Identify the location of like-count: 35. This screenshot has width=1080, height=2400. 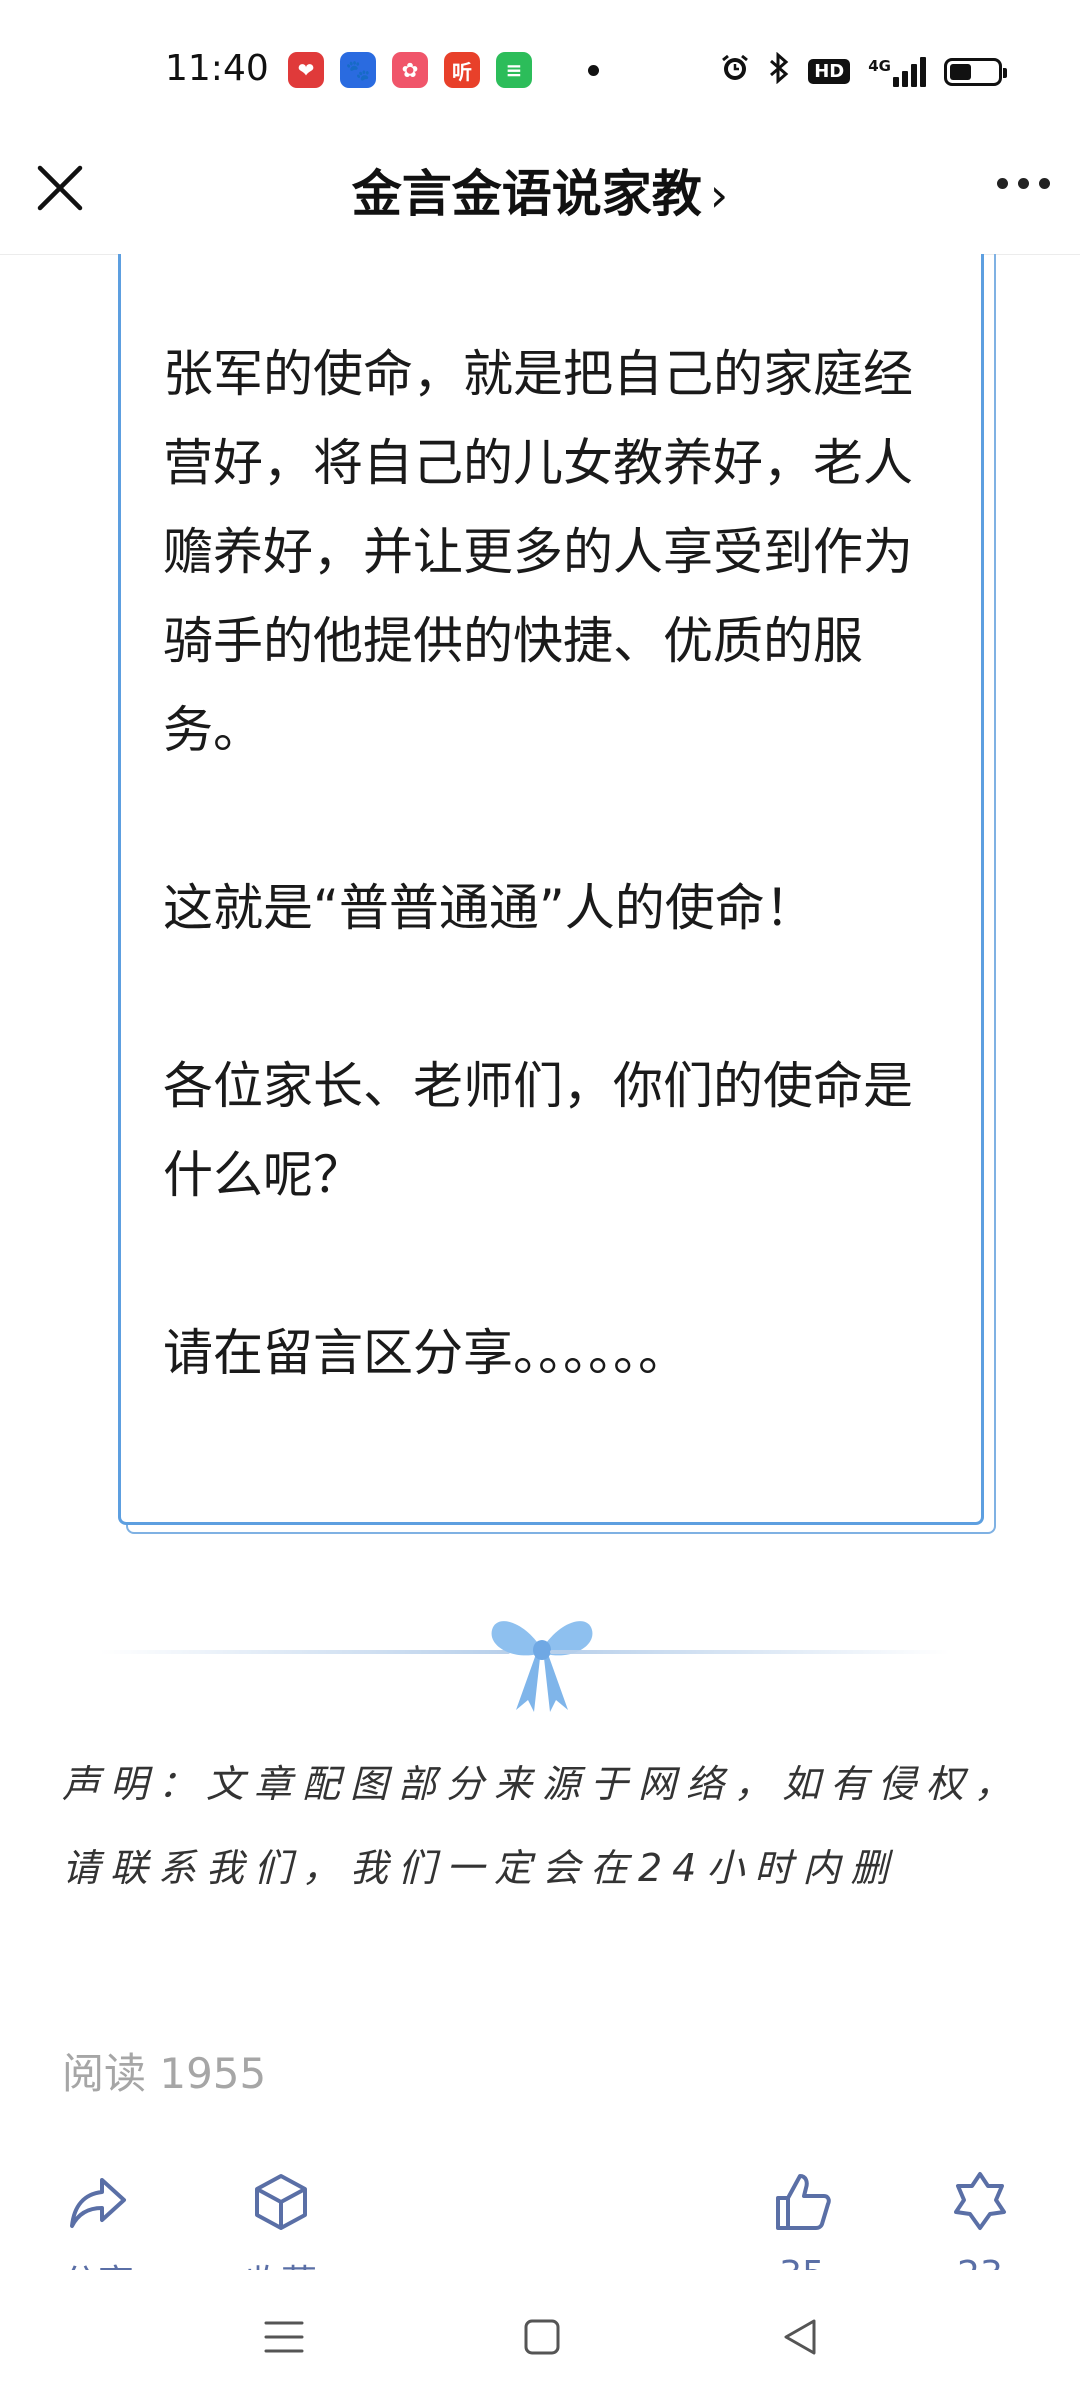
(802, 2262).